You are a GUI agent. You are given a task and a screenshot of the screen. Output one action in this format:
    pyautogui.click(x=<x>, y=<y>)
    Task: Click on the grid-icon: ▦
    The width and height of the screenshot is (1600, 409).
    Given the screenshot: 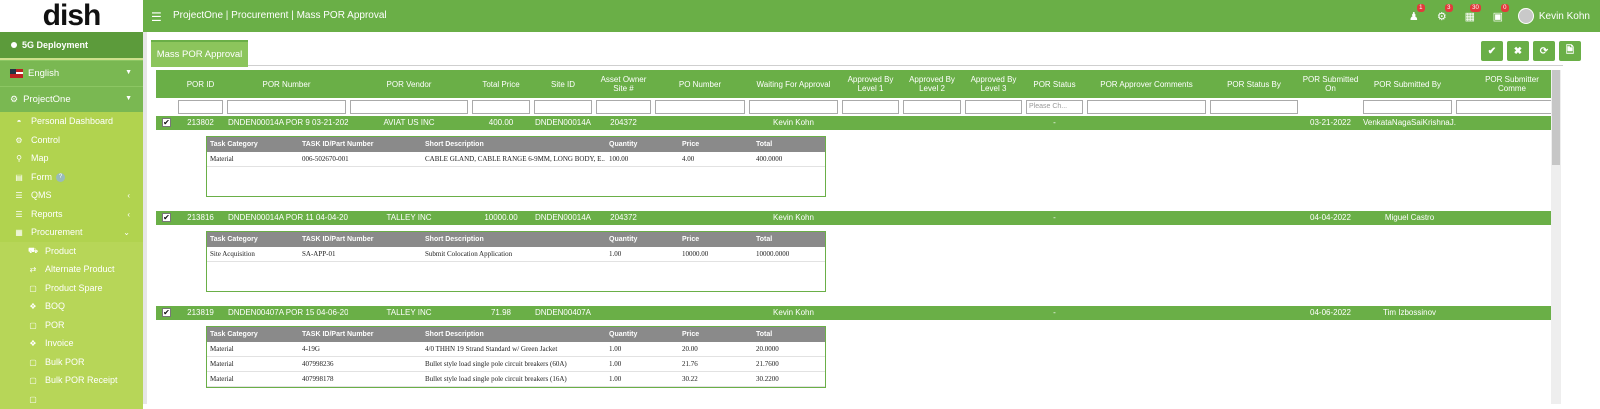 What is the action you would take?
    pyautogui.click(x=19, y=232)
    